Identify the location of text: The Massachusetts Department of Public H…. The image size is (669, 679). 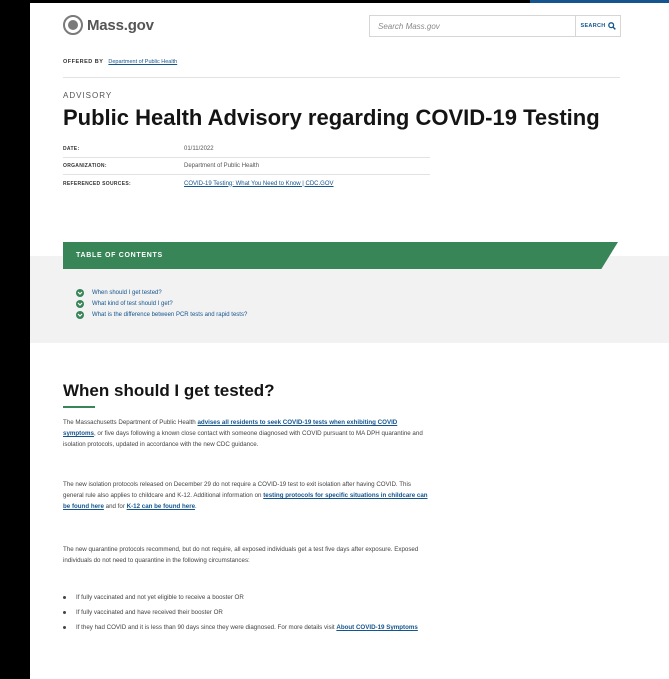
(130, 422).